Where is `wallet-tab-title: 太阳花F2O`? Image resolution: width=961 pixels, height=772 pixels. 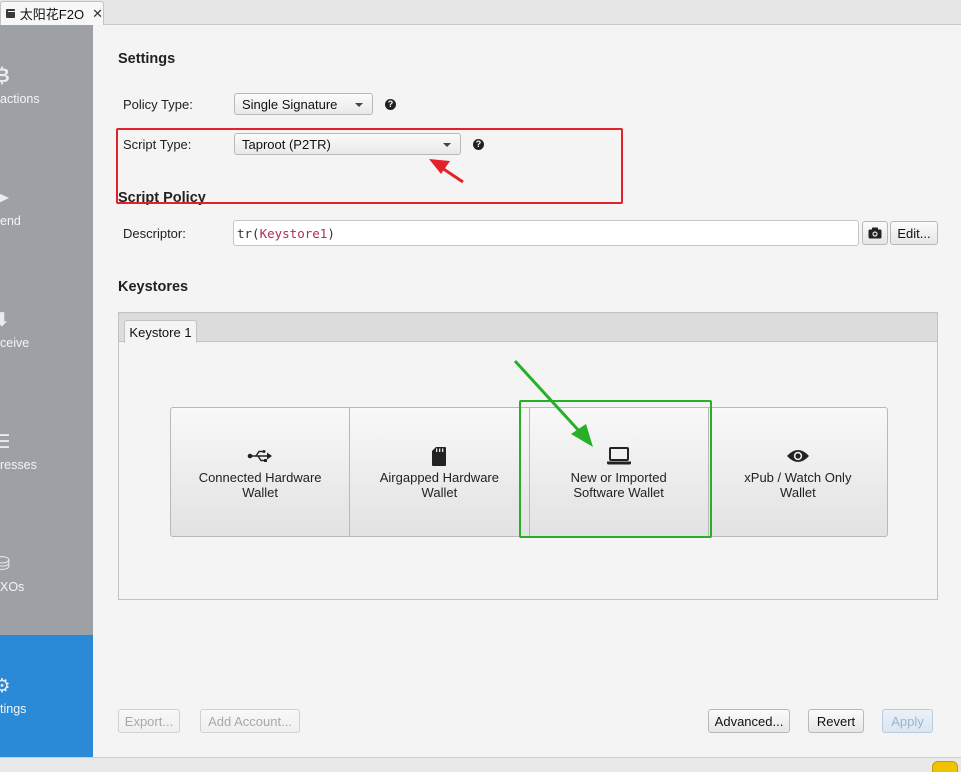
wallet-tab-title: 太阳花F2O is located at coordinates (52, 14).